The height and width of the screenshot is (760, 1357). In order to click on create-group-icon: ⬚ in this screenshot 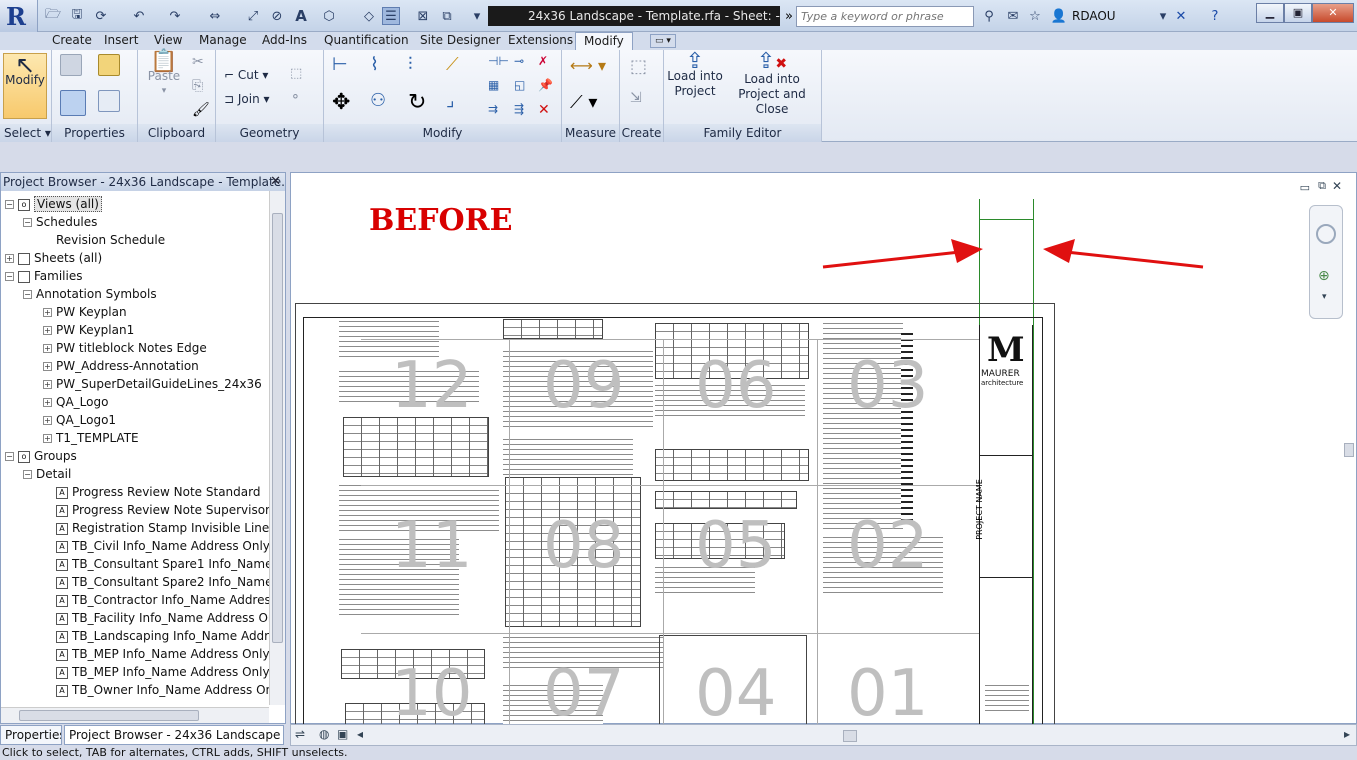, I will do `click(643, 69)`.